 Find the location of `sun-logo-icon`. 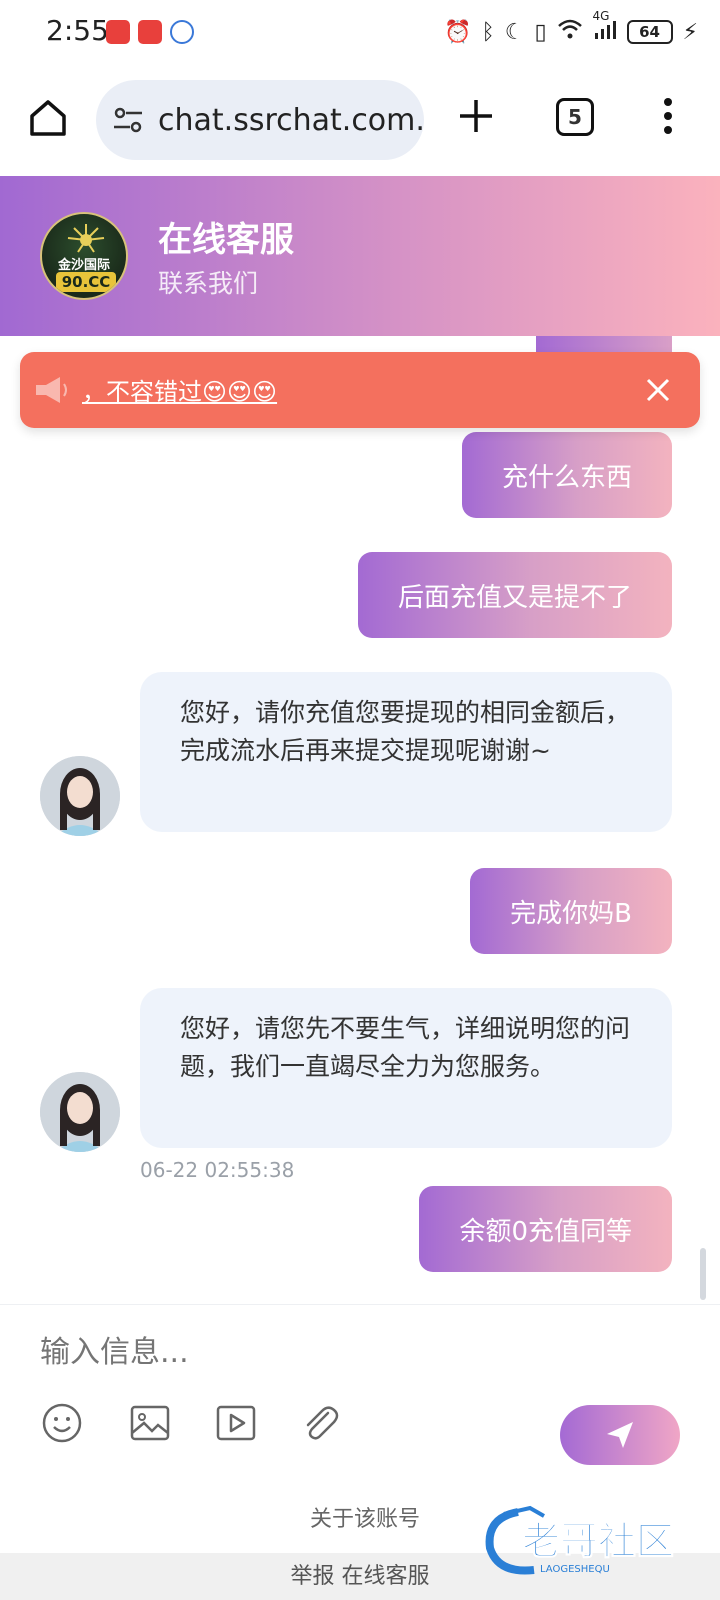

sun-logo-icon is located at coordinates (86, 238).